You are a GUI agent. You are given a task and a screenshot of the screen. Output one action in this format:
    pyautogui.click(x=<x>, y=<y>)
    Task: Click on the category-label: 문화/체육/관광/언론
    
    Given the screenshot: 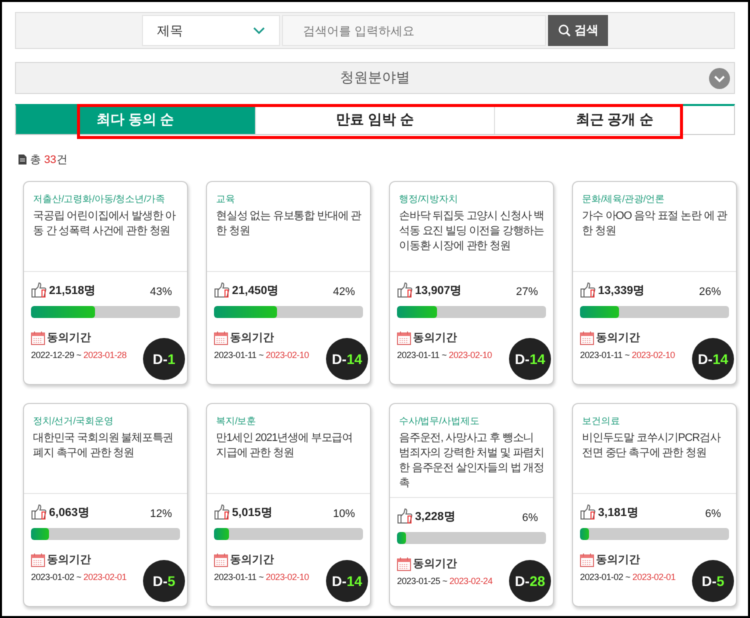 What is the action you would take?
    pyautogui.click(x=624, y=199)
    